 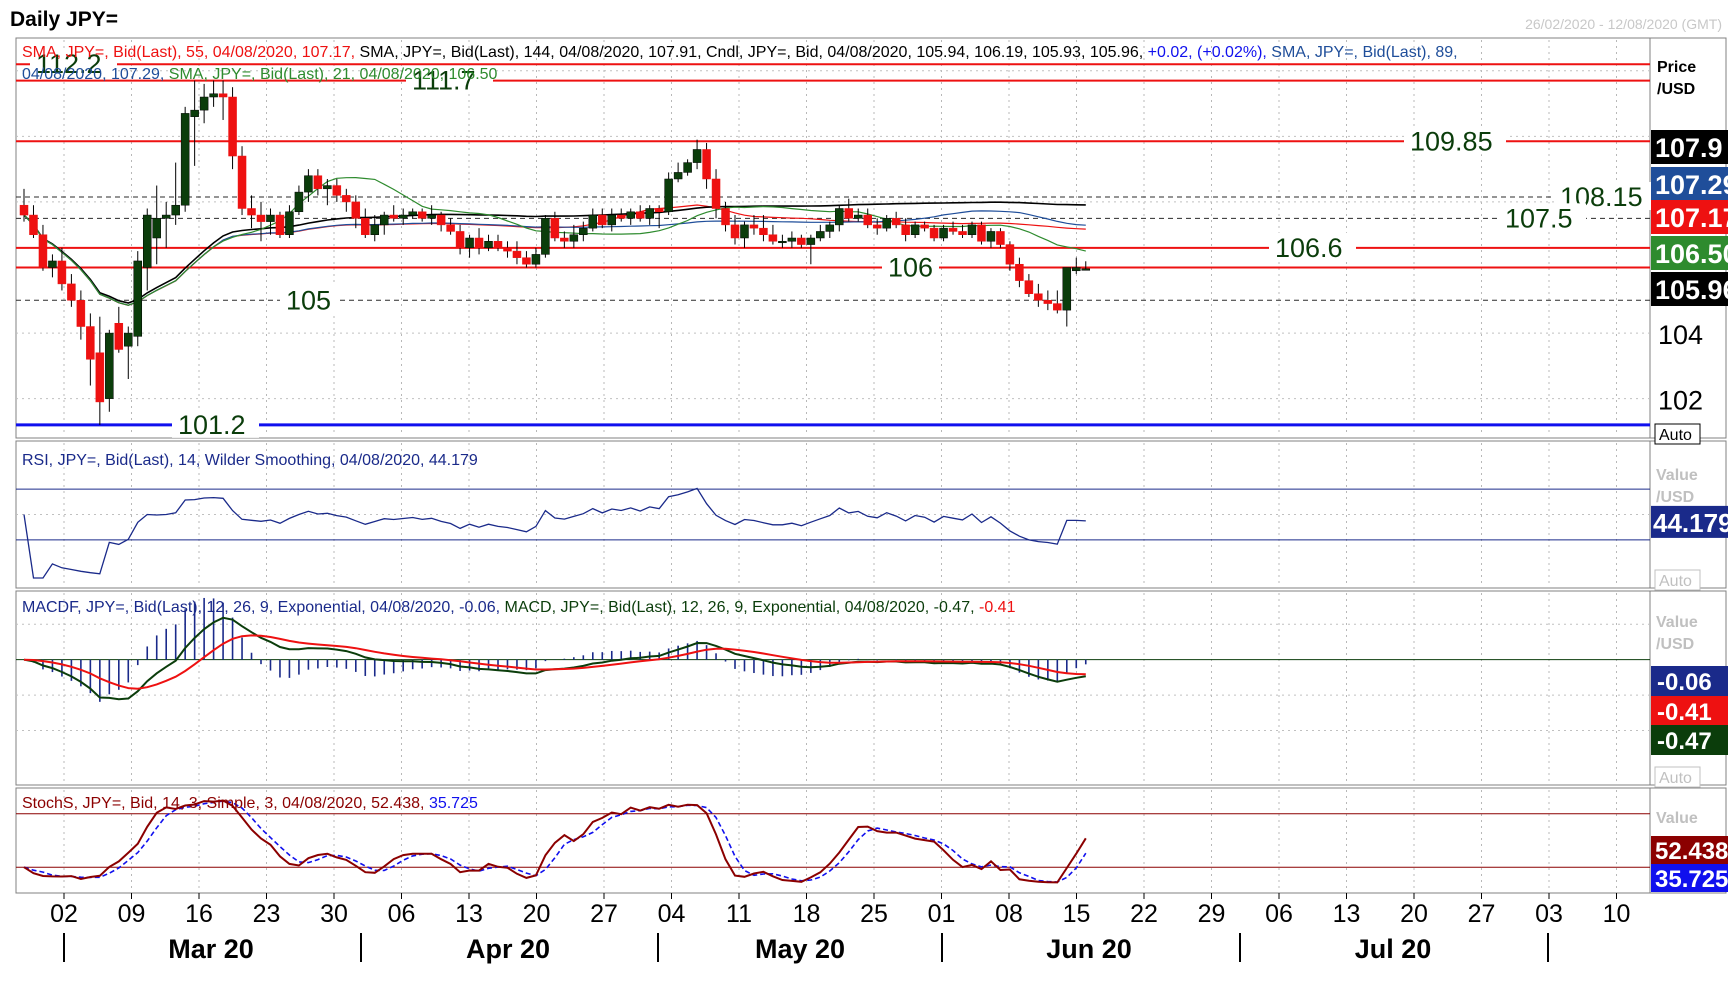 I want to click on price-axis-title: /USD, so click(x=1676, y=89).